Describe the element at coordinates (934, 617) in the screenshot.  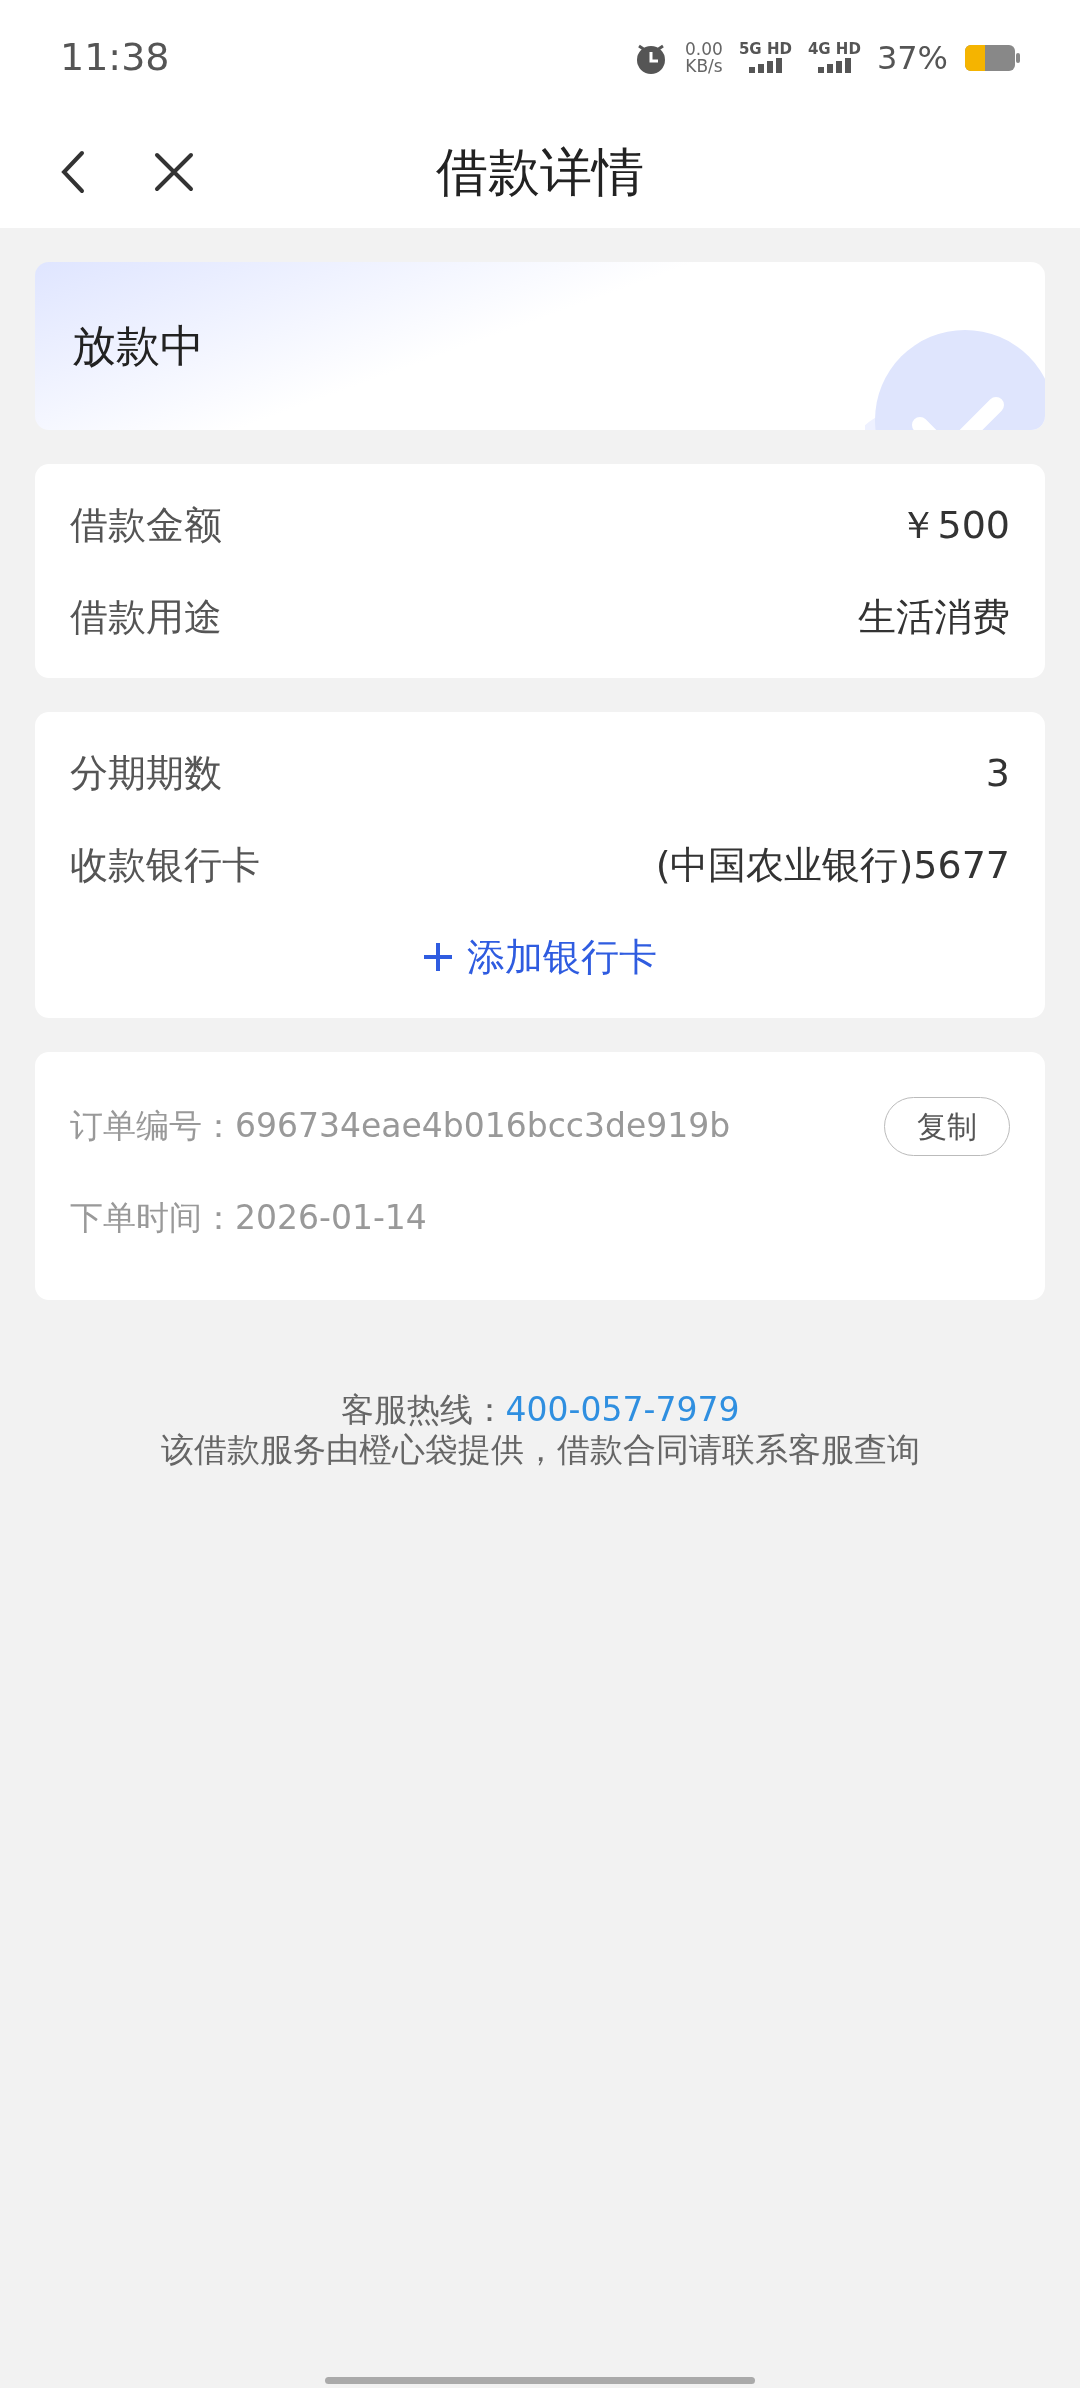
I see `field-value: 生活消费` at that location.